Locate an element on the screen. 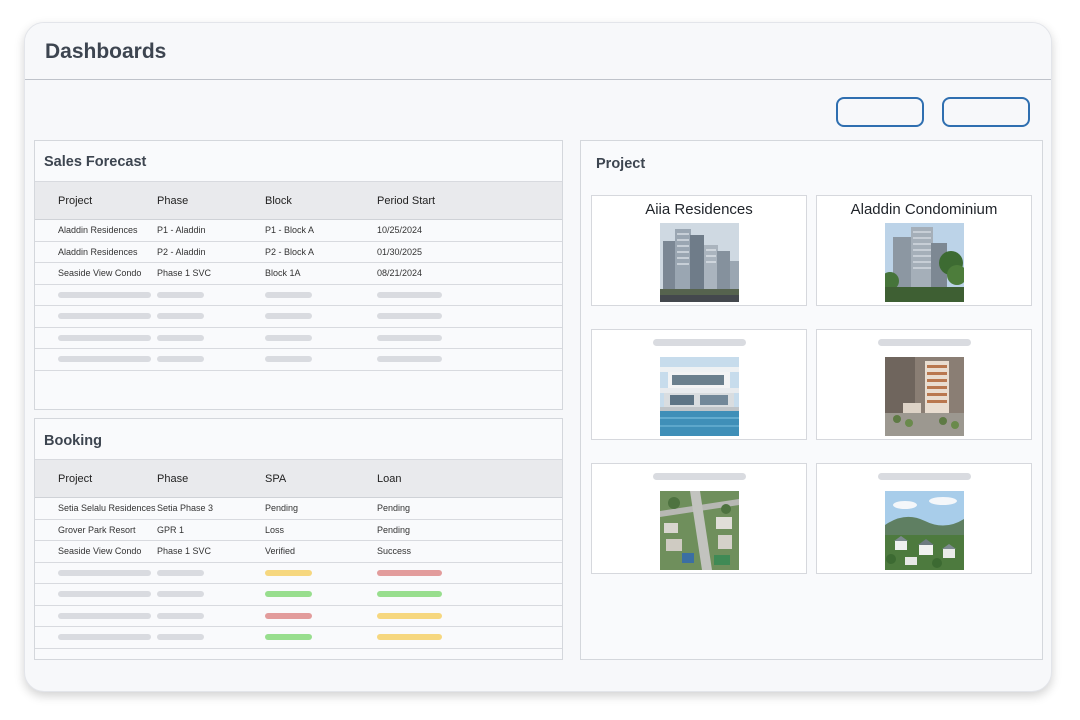 This screenshot has width=1080, height=720. page-header: Dashboards is located at coordinates (538, 51).